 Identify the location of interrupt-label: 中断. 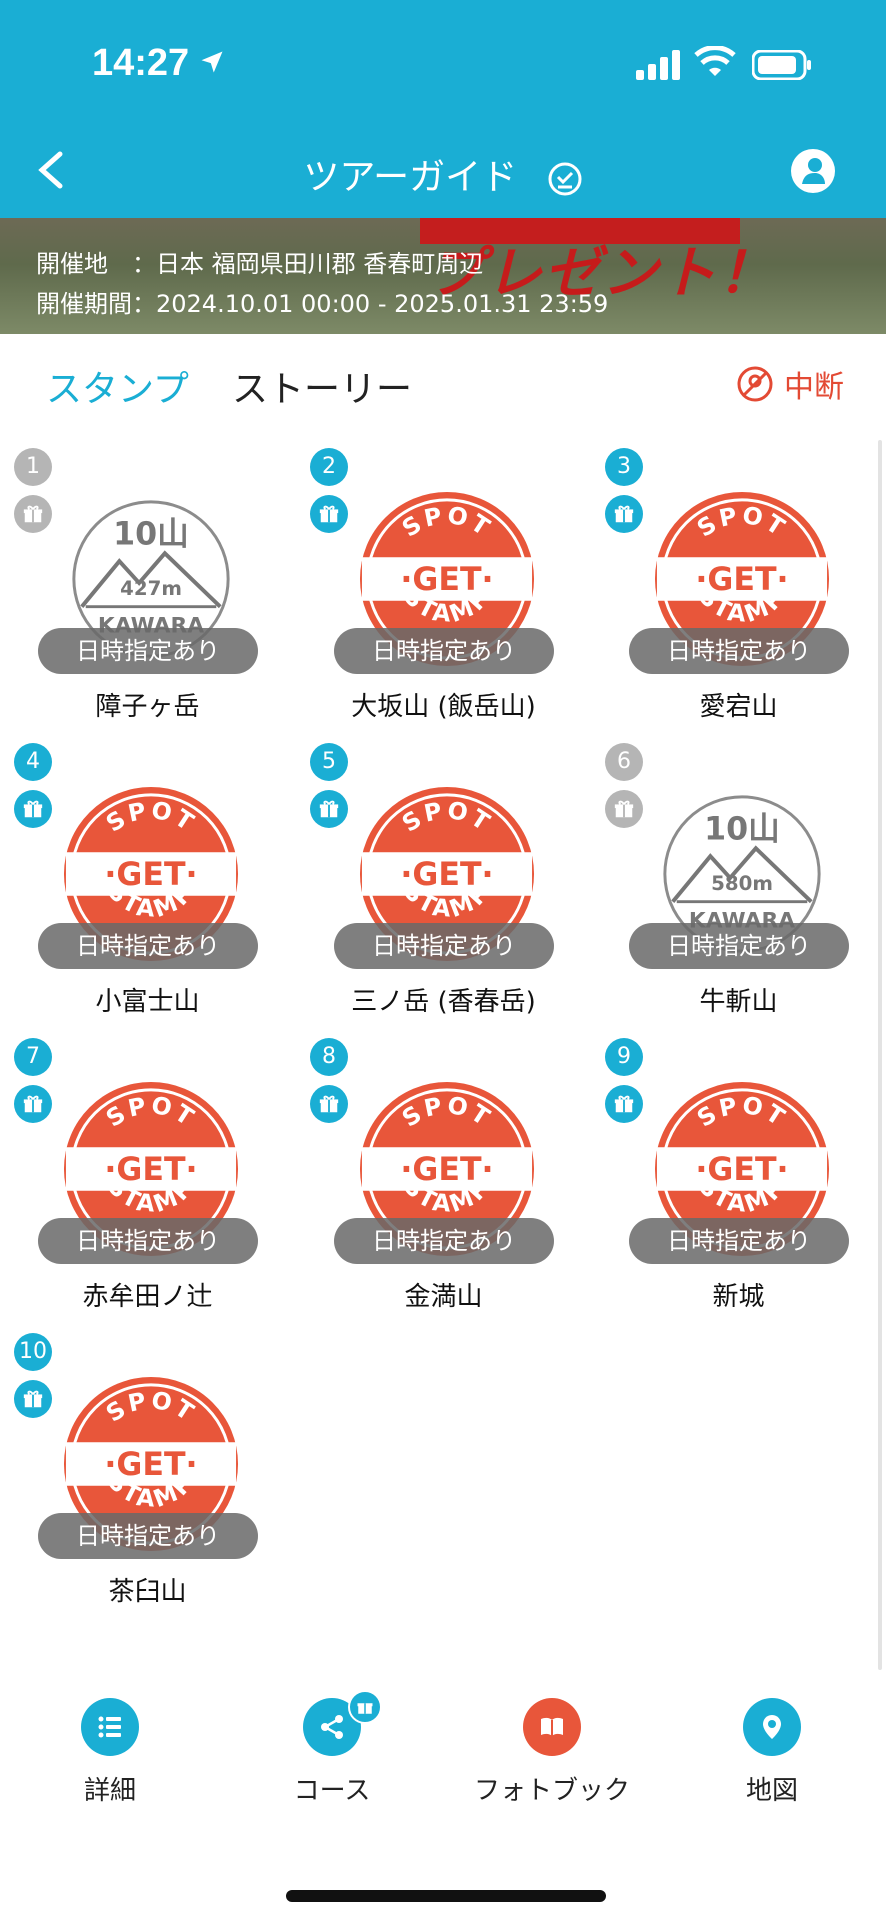
(814, 387).